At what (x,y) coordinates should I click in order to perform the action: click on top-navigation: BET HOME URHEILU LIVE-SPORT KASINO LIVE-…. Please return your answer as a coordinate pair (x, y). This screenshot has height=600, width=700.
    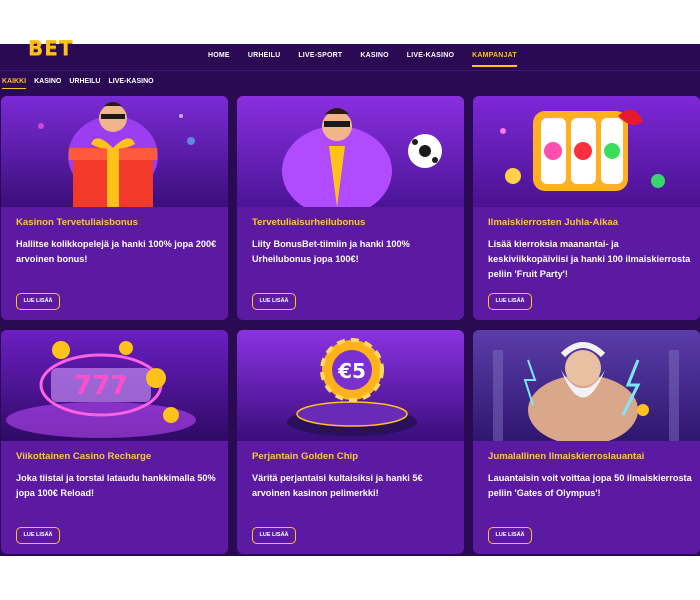
    Looking at the image, I should click on (350, 53).